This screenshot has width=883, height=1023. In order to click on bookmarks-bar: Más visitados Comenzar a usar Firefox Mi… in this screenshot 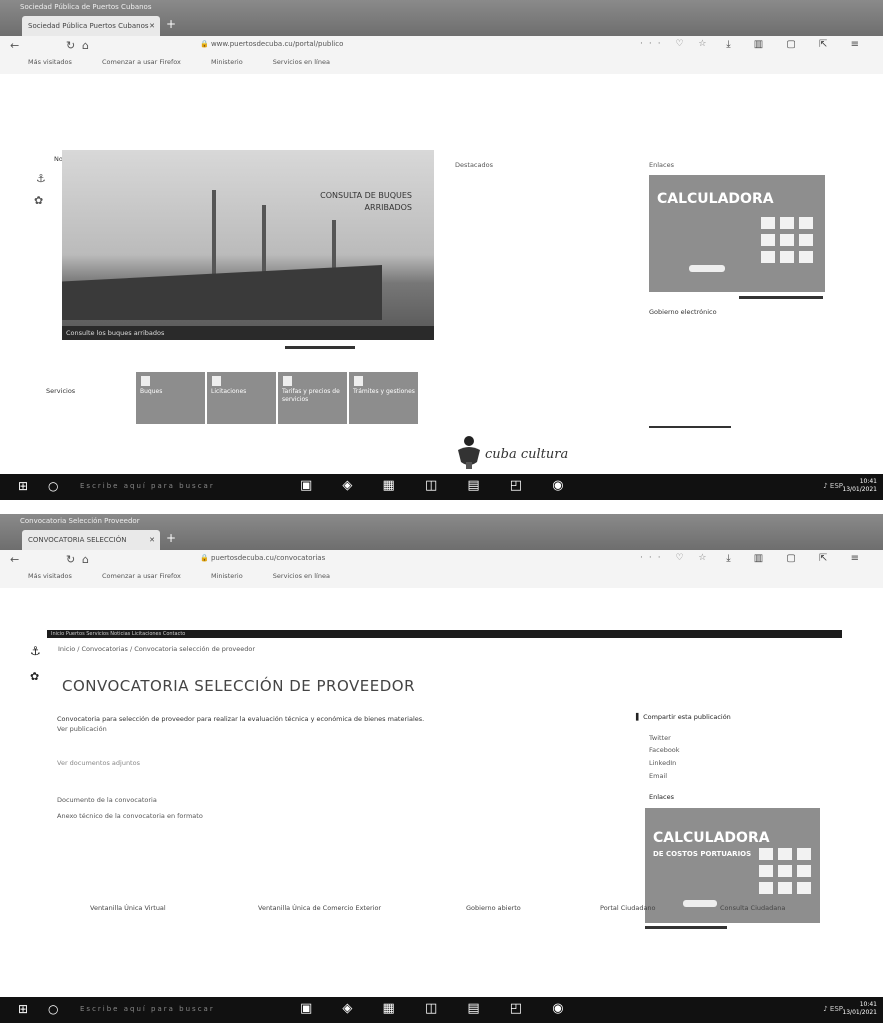, I will do `click(441, 580)`.